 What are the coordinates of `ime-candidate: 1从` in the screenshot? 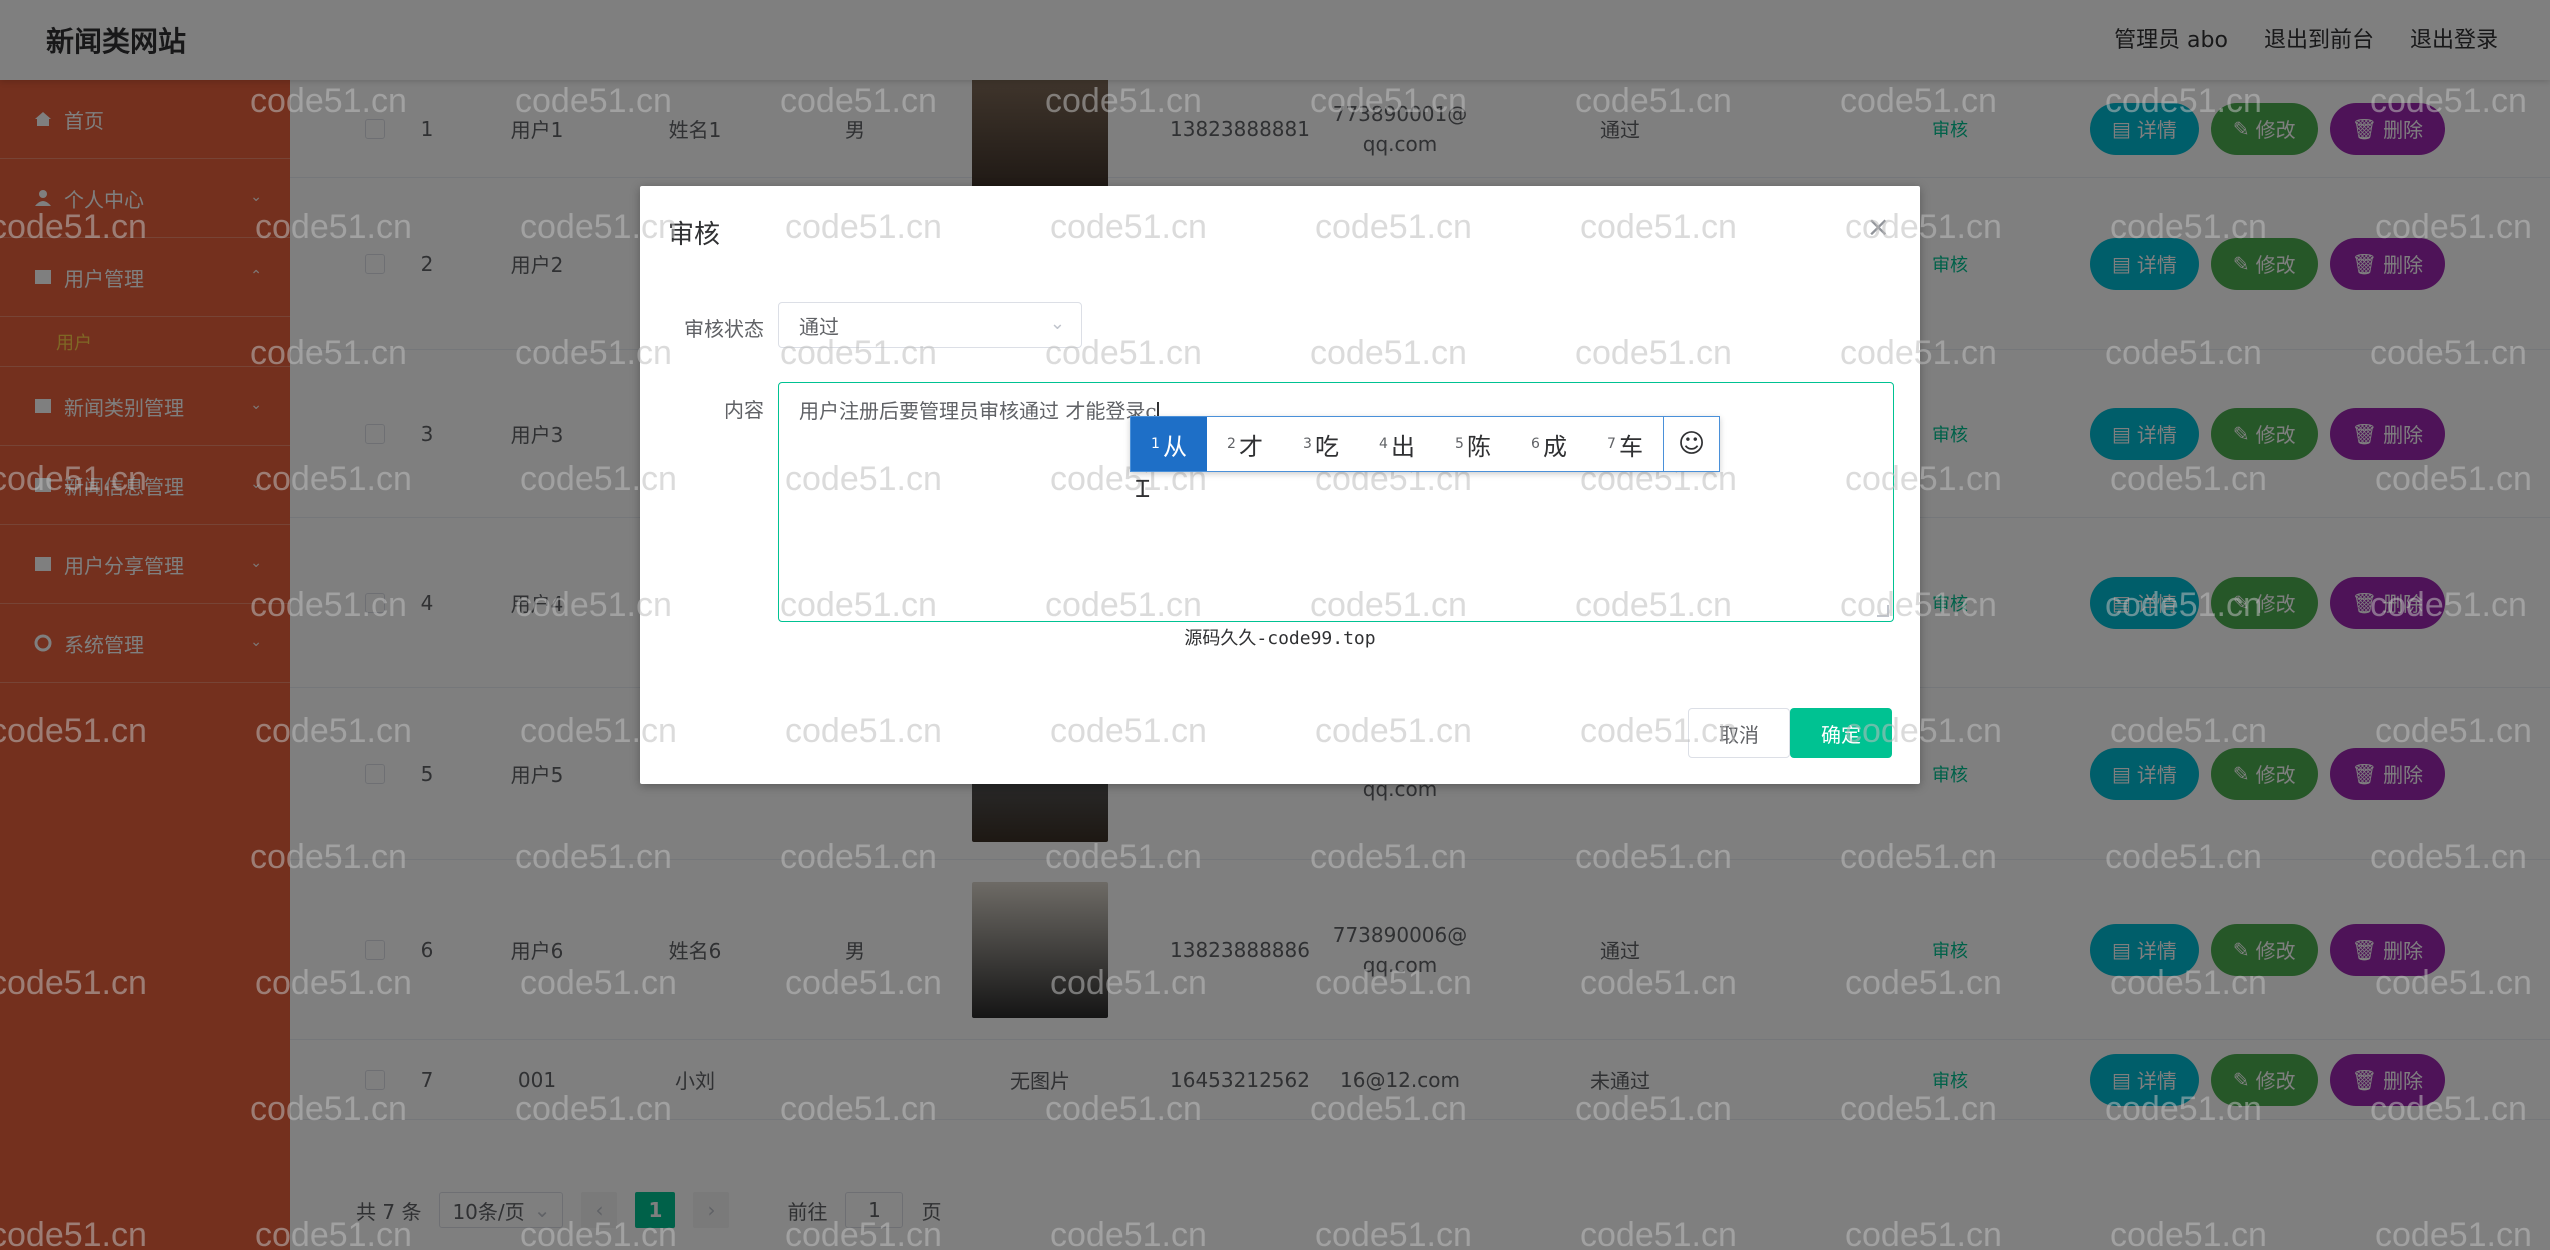 It's located at (1169, 444).